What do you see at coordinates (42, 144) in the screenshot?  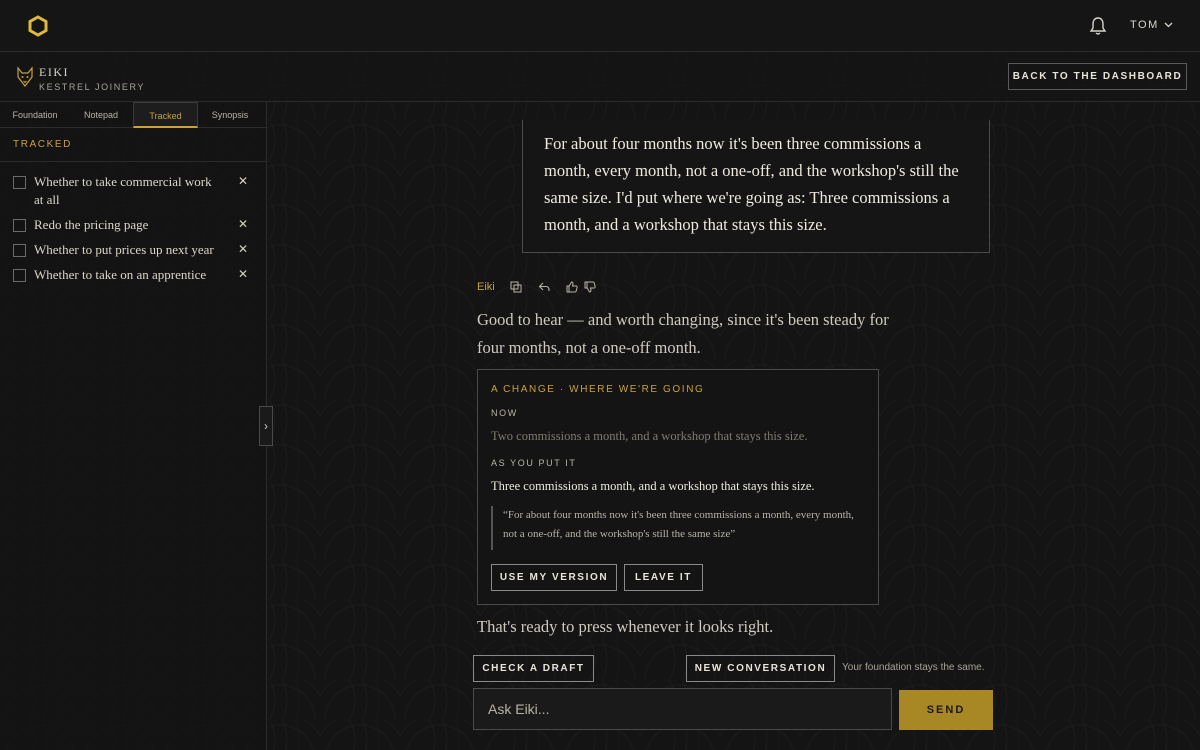 I see `tracked-section-title: TRACKED` at bounding box center [42, 144].